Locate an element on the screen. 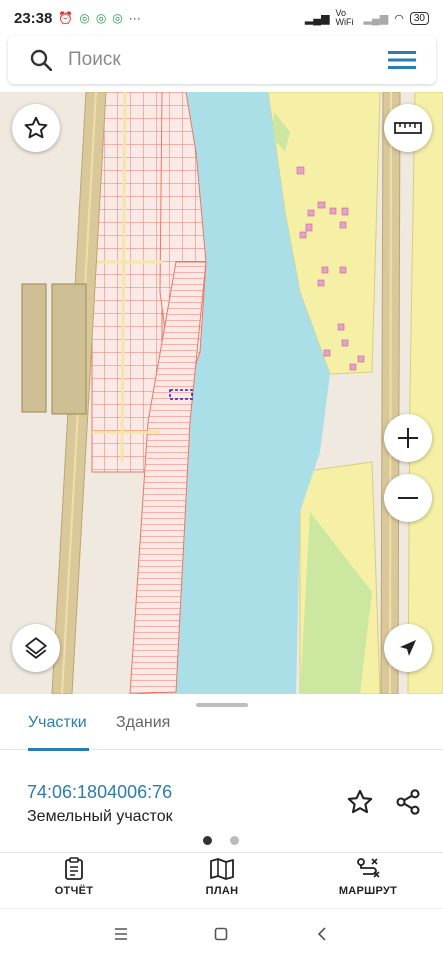 This screenshot has width=443, height=960. search-header: Поиск is located at coordinates (221, 64).